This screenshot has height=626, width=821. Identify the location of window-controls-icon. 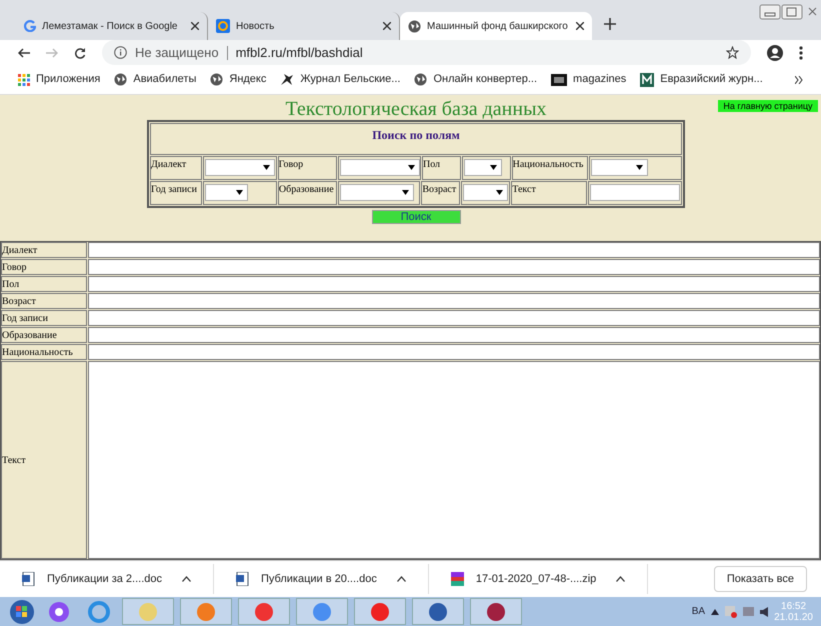
(789, 12).